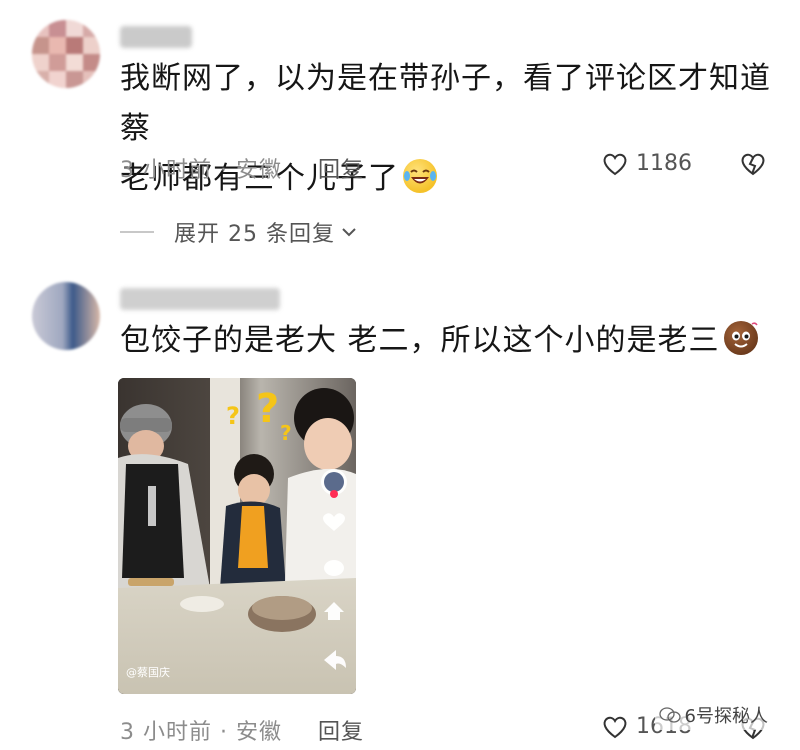 The image size is (800, 750). I want to click on watermark: 6号探秘人, so click(713, 715).